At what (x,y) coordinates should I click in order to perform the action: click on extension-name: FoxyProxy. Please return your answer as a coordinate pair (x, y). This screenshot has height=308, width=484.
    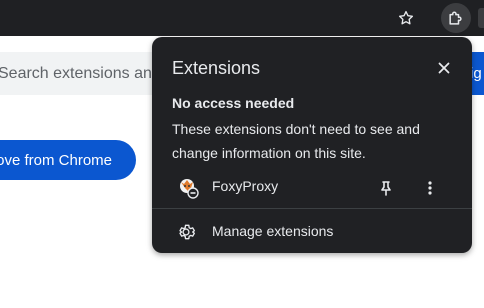
    Looking at the image, I should click on (245, 186).